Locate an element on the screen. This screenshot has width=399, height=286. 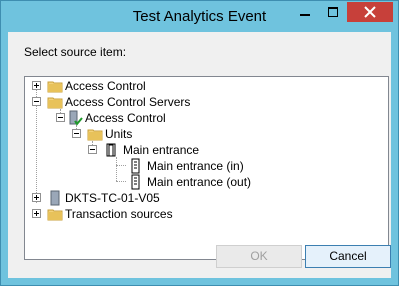
minimize-button is located at coordinates (304, 12).